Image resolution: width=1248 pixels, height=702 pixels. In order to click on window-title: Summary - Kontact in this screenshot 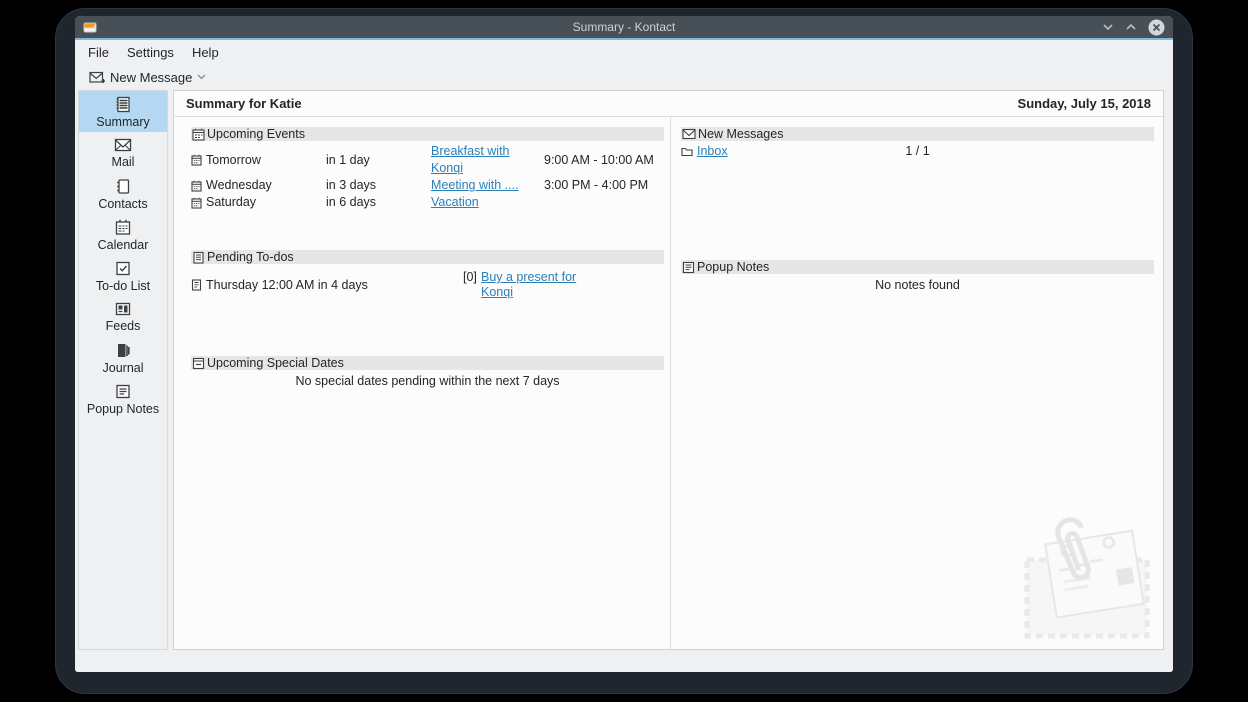, I will do `click(624, 27)`.